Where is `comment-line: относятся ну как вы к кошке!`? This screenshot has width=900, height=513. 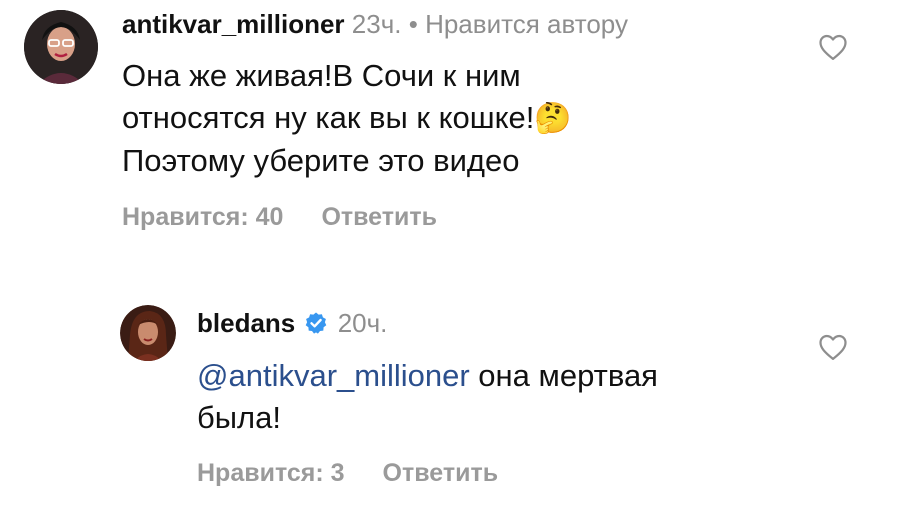
comment-line: относятся ну как вы к кошке! is located at coordinates (328, 117).